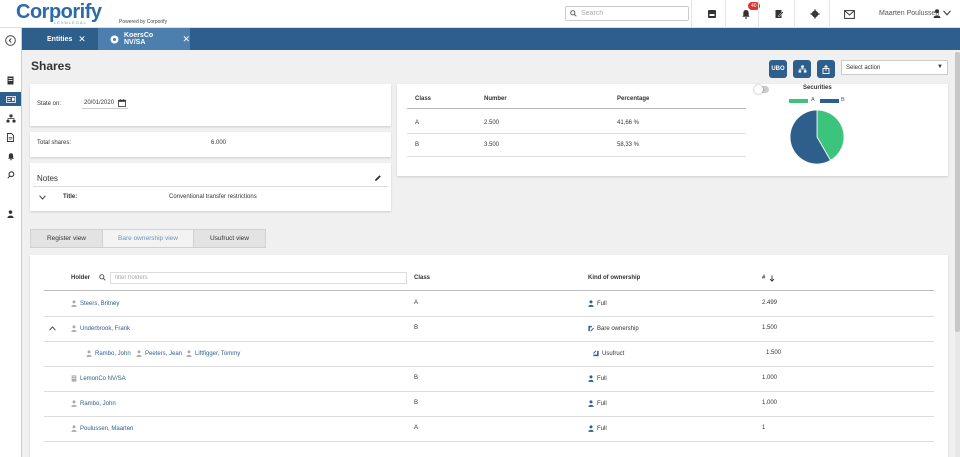 This screenshot has height=457, width=960. What do you see at coordinates (378, 178) in the screenshot?
I see `pencil-icon` at bounding box center [378, 178].